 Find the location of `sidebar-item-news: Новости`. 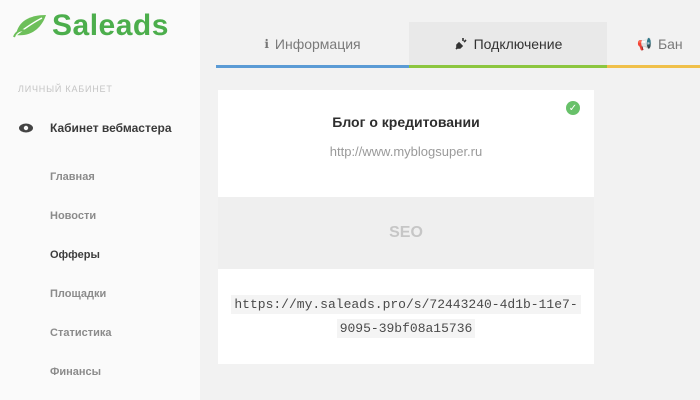

sidebar-item-news: Новости is located at coordinates (81, 218).